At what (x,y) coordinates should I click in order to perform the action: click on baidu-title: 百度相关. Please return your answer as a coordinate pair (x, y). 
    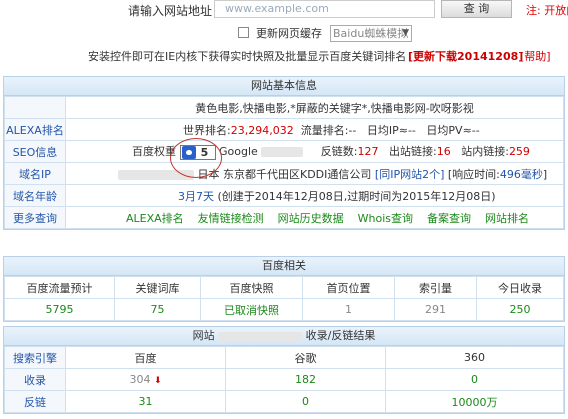
    Looking at the image, I should click on (284, 266).